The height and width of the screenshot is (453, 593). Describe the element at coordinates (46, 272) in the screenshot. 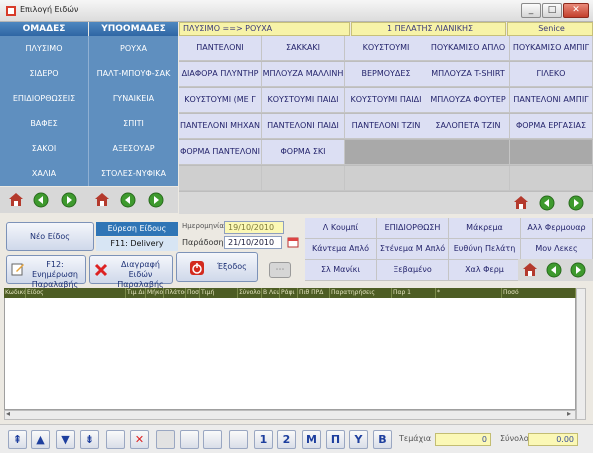

I see `update-receipt-button: F12: Ενημέρωση Παραλαβής` at that location.